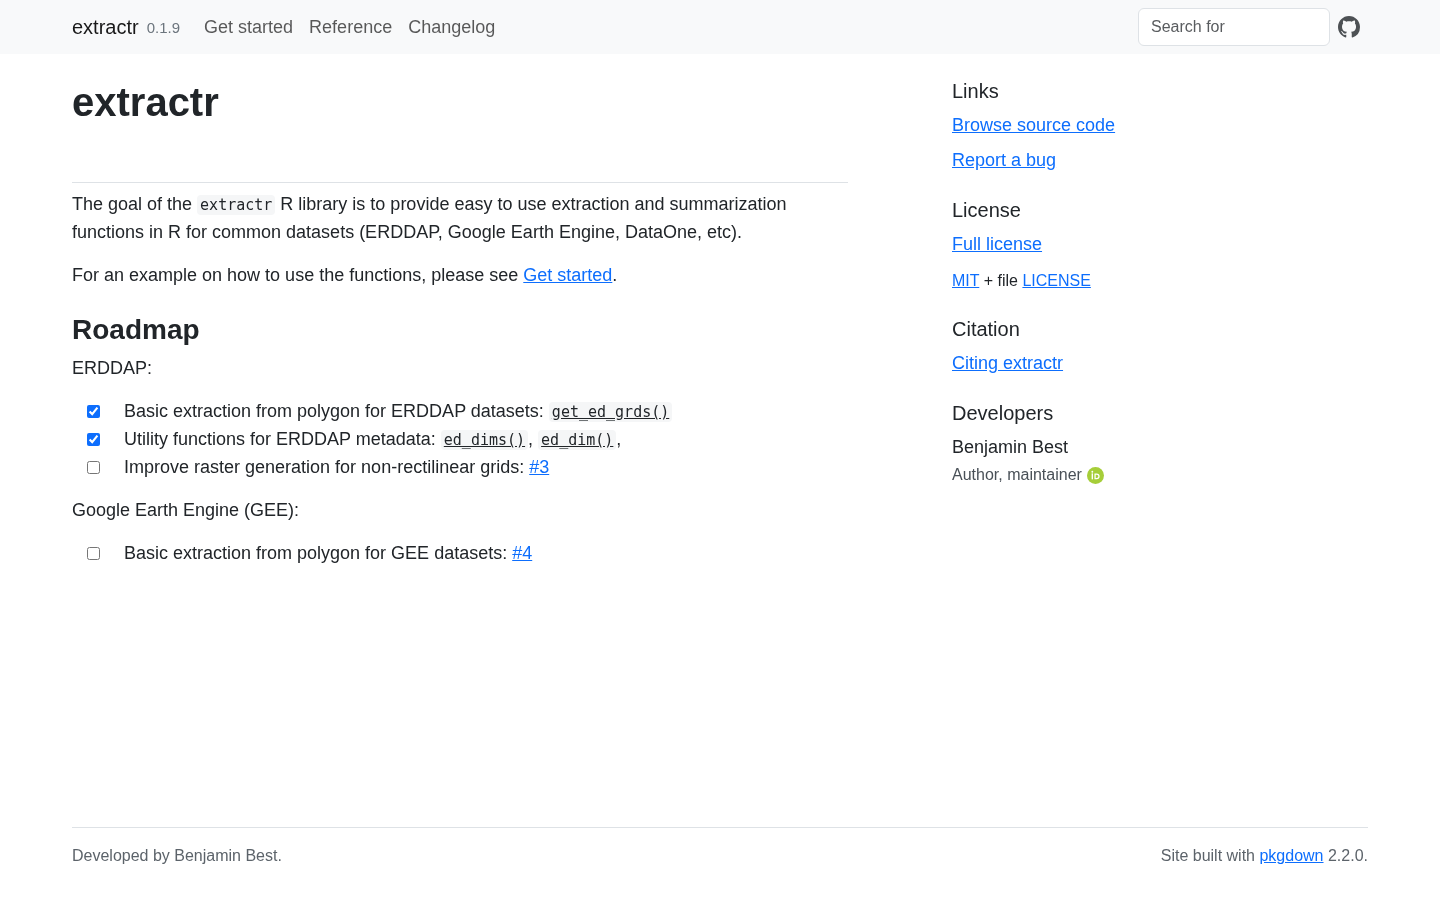  What do you see at coordinates (539, 467) in the screenshot?
I see `link: #3` at bounding box center [539, 467].